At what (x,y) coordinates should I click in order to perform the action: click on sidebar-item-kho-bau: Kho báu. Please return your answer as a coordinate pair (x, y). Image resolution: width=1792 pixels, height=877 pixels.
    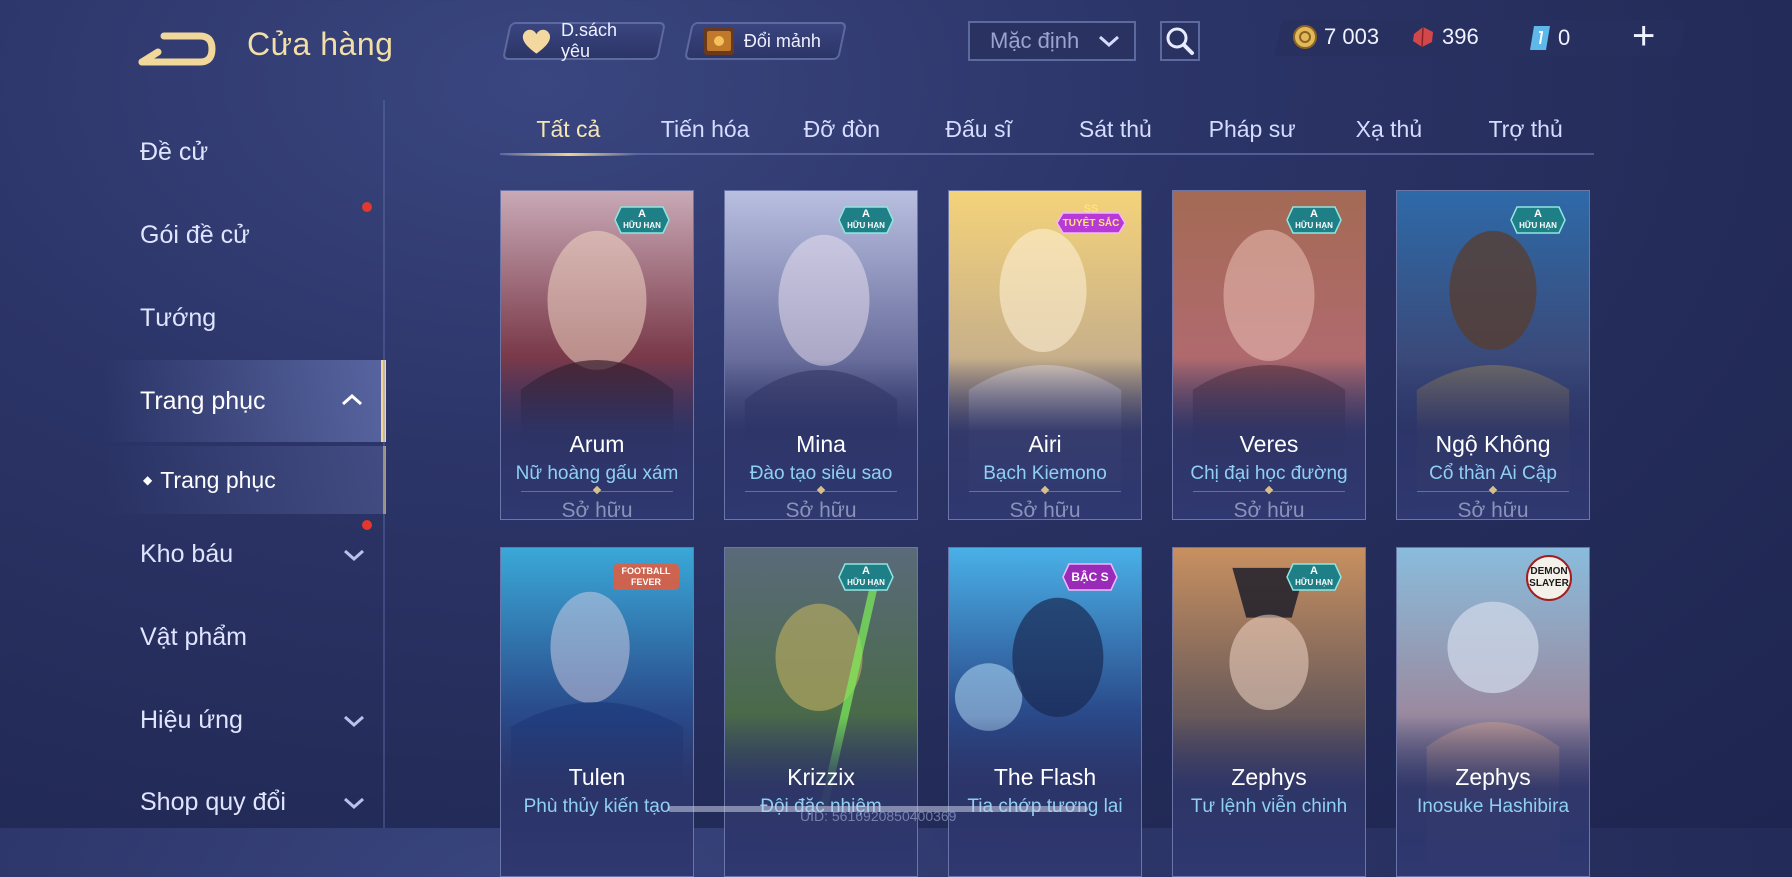
    Looking at the image, I should click on (191, 554).